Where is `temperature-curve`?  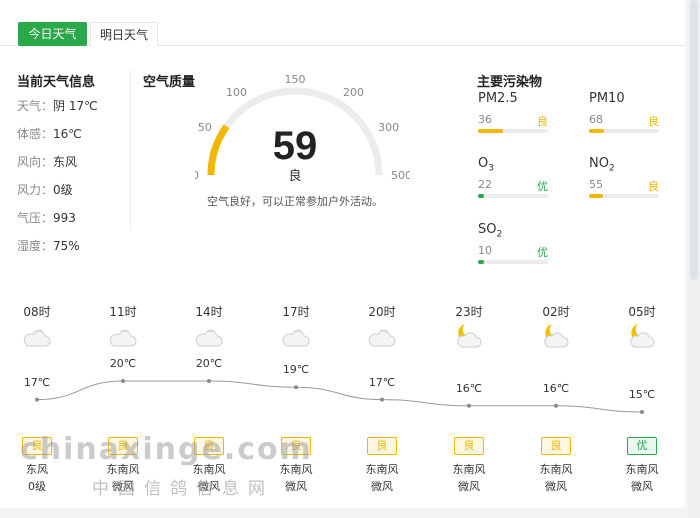
temperature-curve is located at coordinates (339, 396).